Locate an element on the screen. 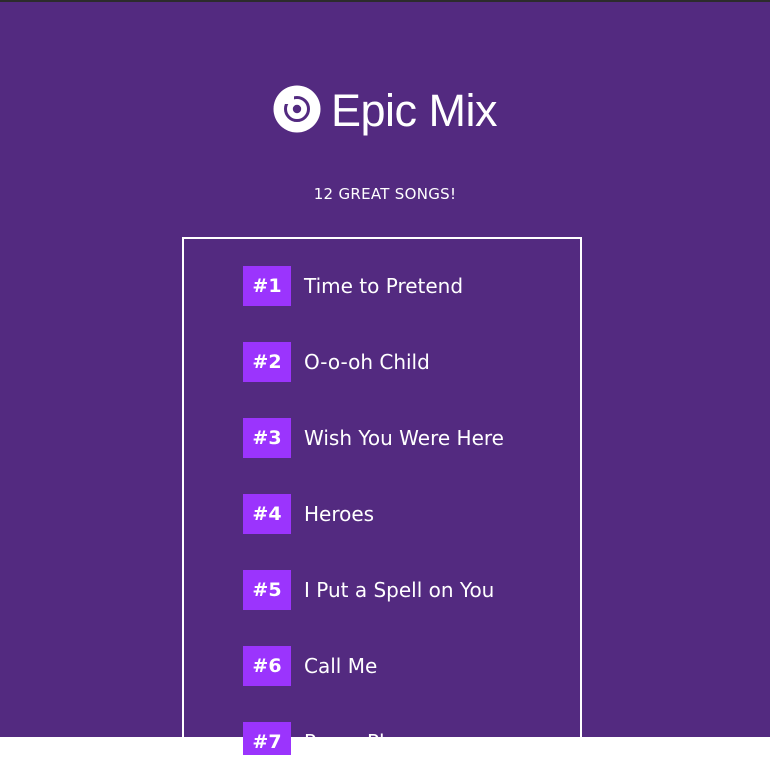 This screenshot has height=757, width=773. track-number-badge: #1 is located at coordinates (267, 286).